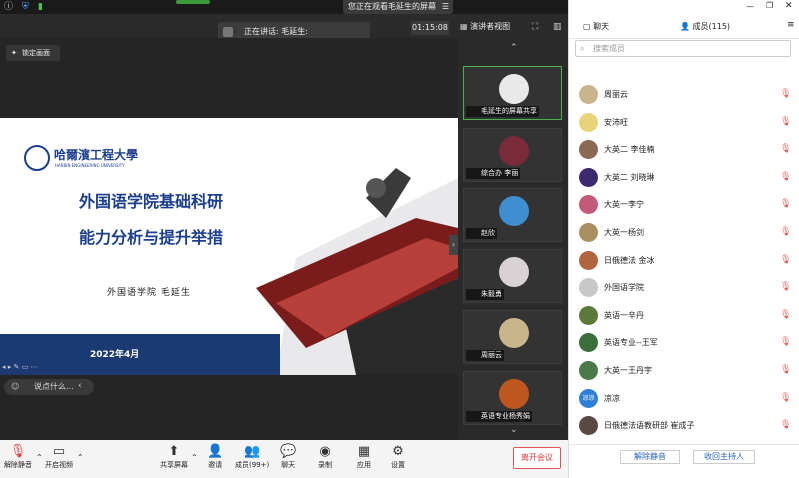 The image size is (799, 478). I want to click on sidebar-toggle-icon: ▥, so click(557, 27).